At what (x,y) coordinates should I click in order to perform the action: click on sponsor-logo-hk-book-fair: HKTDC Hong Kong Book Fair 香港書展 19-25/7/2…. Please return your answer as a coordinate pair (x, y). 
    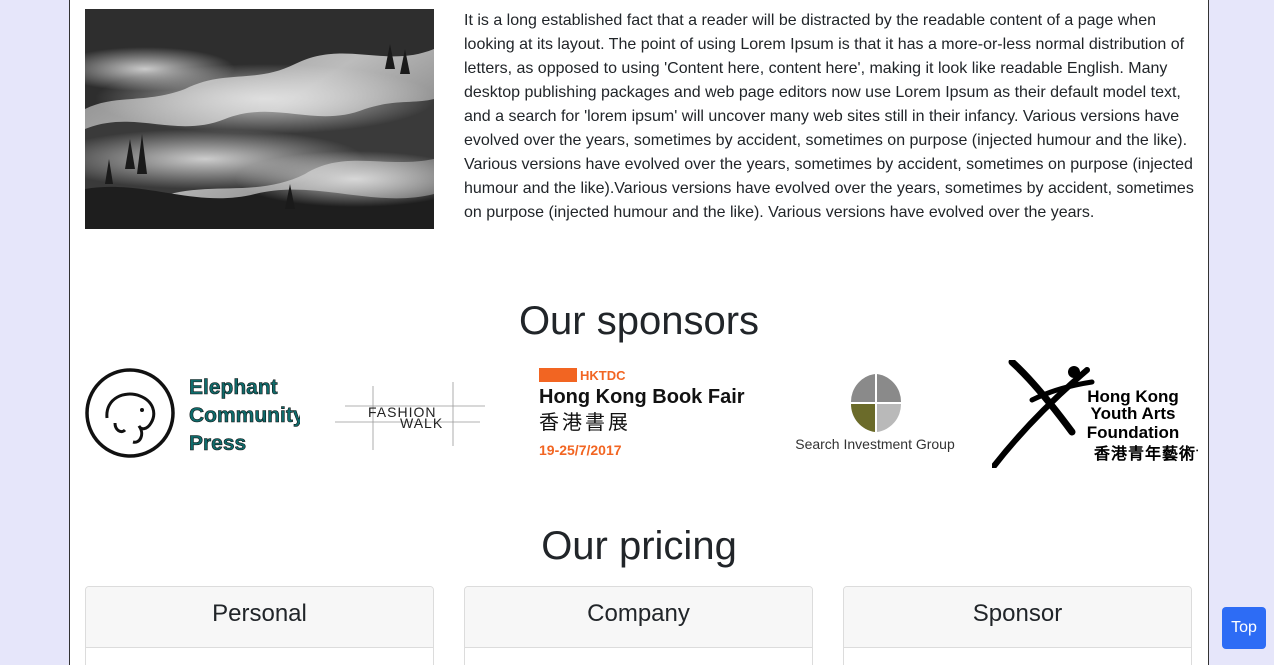
    Looking at the image, I should click on (648, 414).